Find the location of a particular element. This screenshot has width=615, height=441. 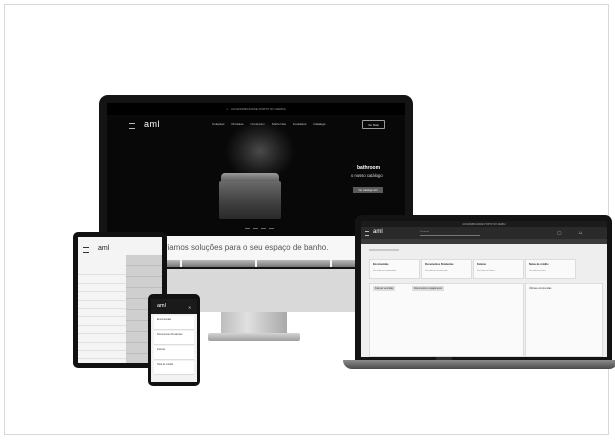

dashboard-card: Faturas Ver todas as faturas is located at coordinates (498, 269).